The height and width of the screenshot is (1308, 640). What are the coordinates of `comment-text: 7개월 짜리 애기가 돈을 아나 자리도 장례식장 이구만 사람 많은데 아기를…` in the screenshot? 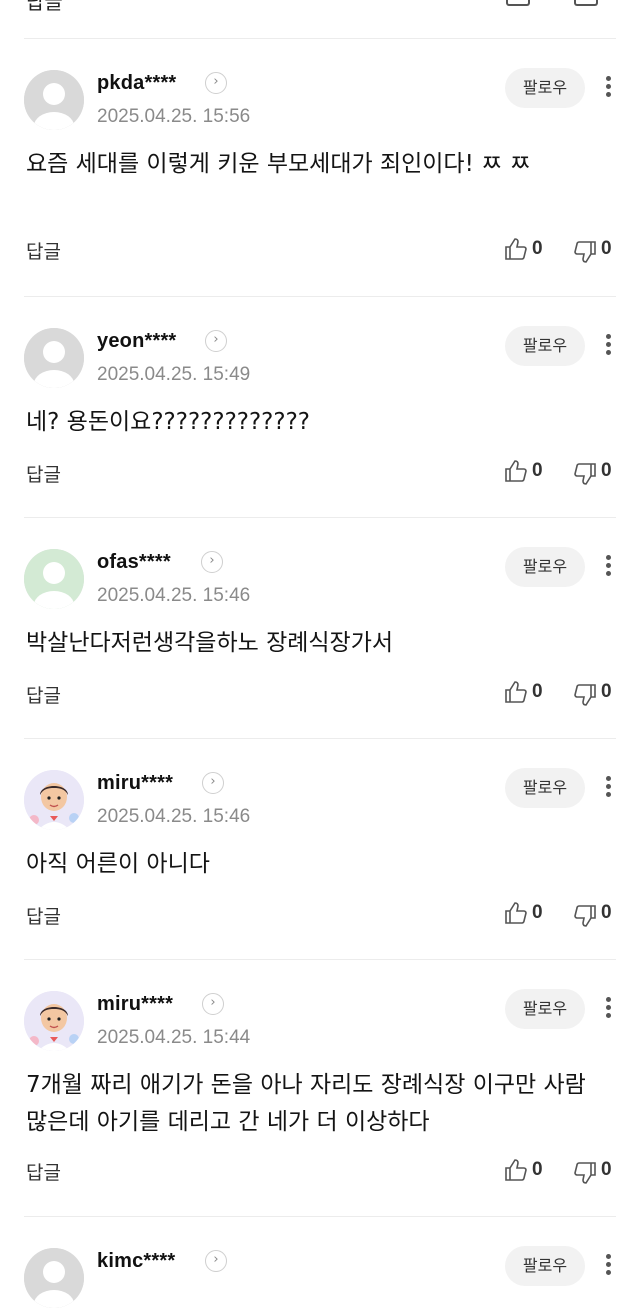 It's located at (306, 1103).